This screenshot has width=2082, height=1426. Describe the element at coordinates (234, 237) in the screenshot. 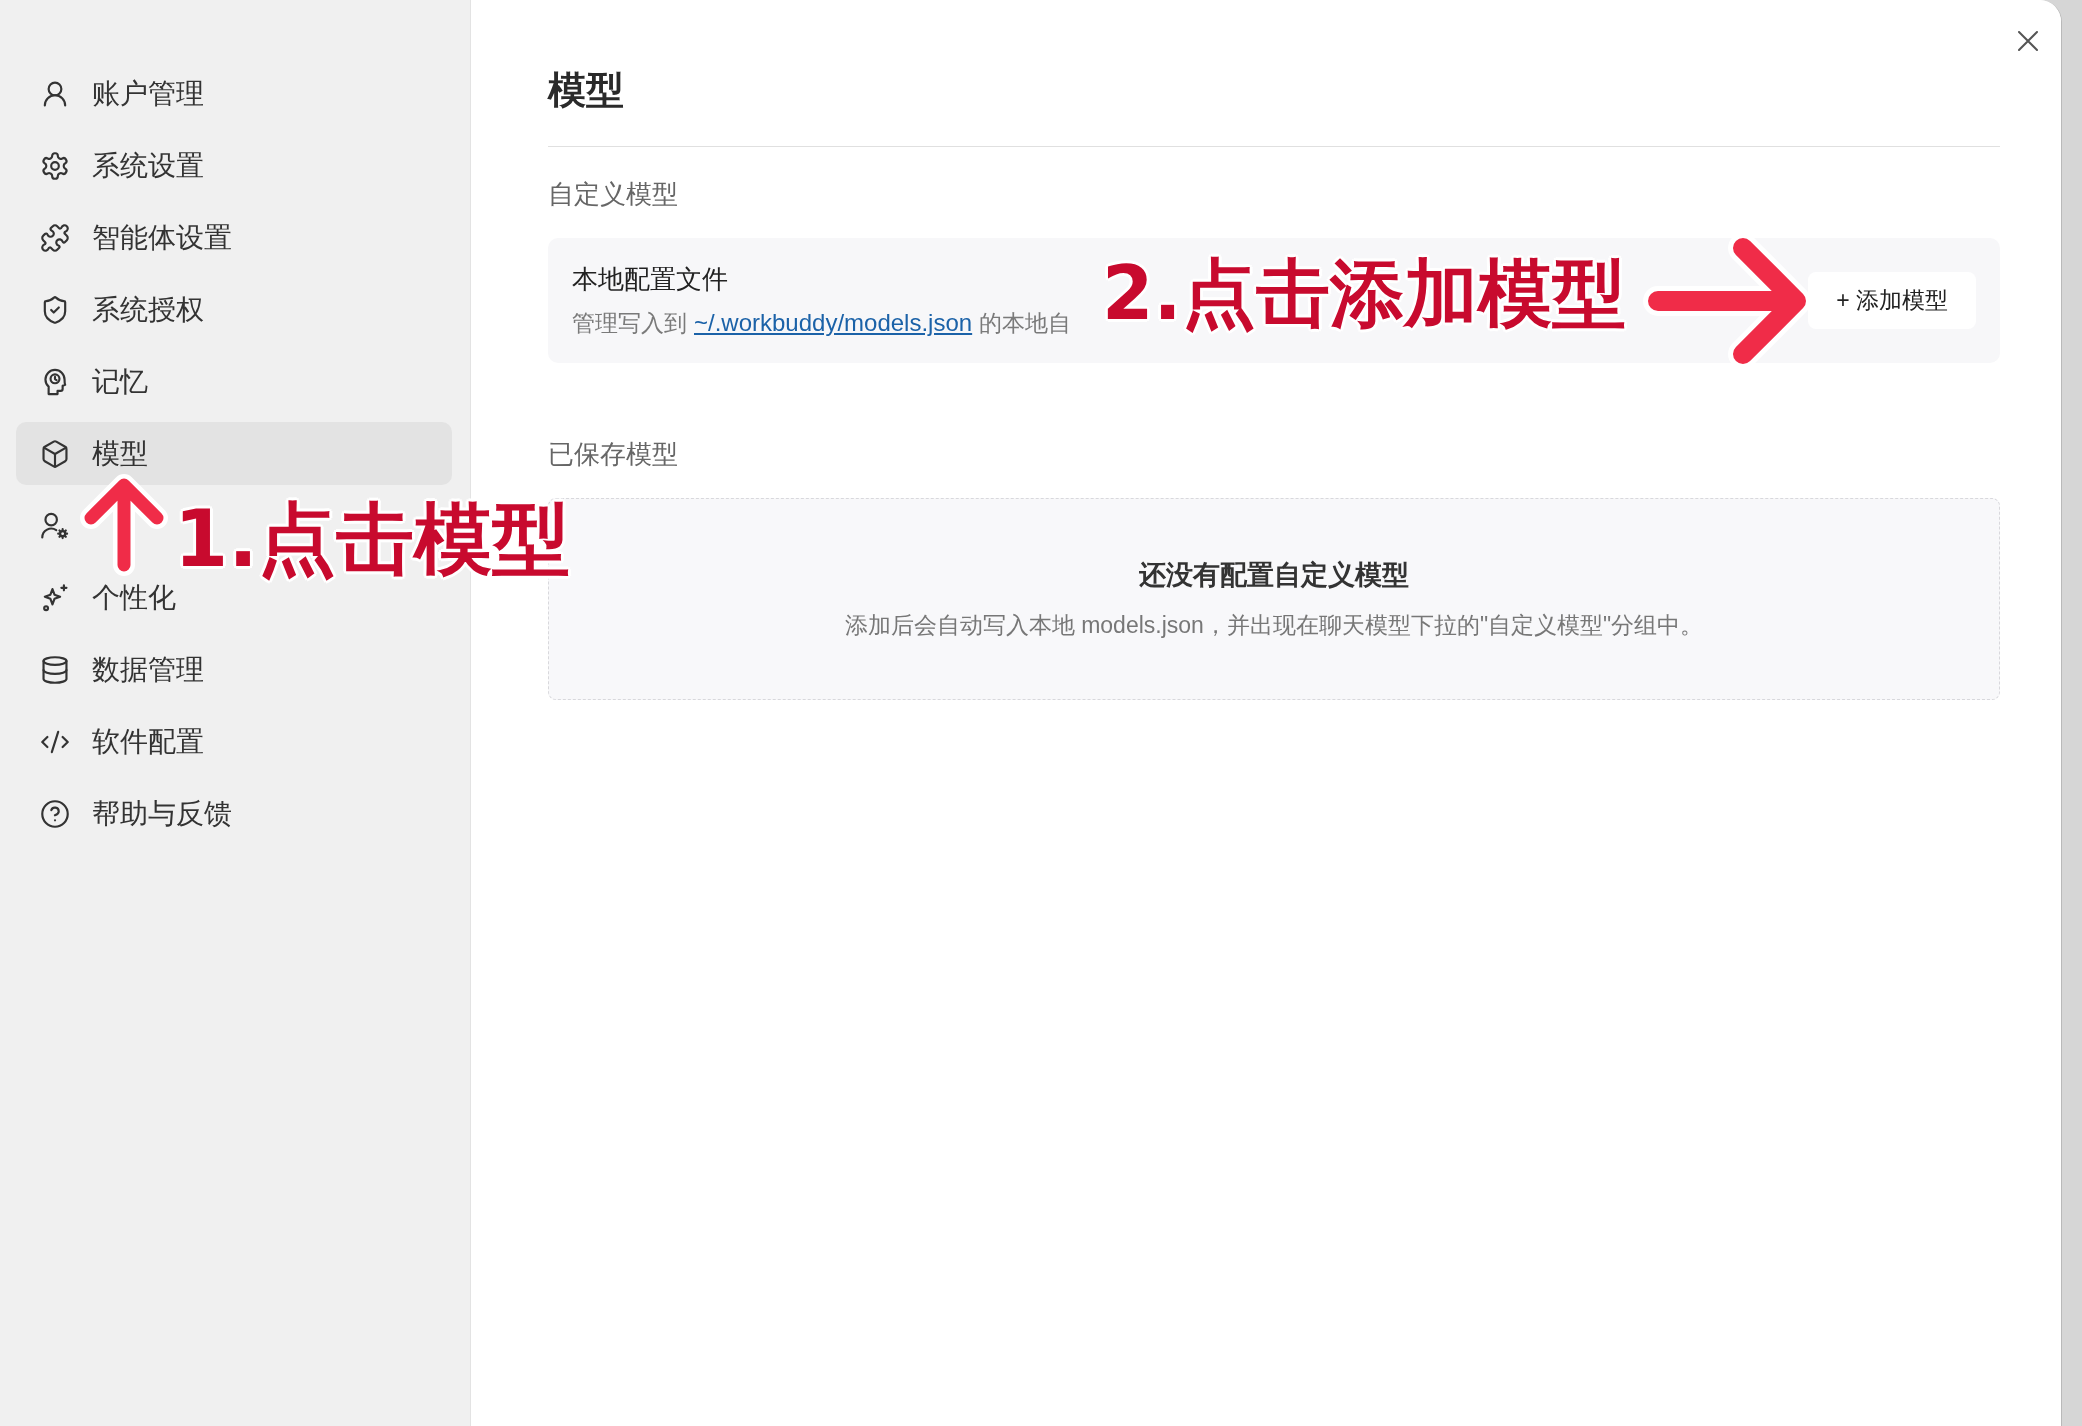

I see `sidebar-item: 智能体设置` at that location.